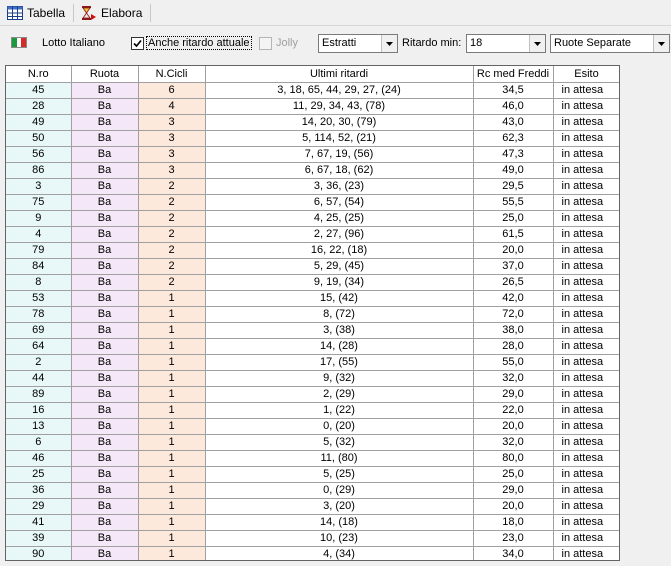 Image resolution: width=671 pixels, height=566 pixels. What do you see at coordinates (19, 42) in the screenshot?
I see `italian-flag-icon` at bounding box center [19, 42].